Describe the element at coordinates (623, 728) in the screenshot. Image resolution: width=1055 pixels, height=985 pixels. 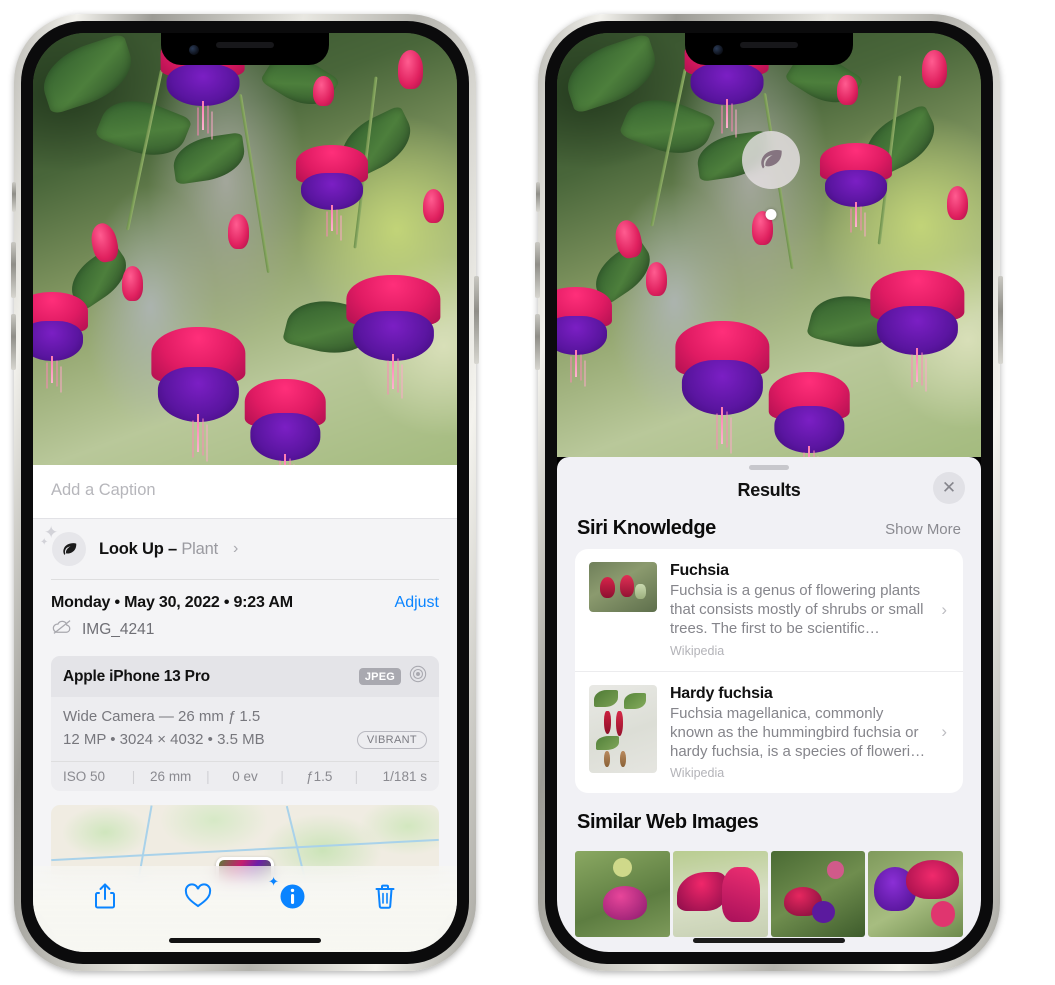
I see `result-thumbnail` at that location.